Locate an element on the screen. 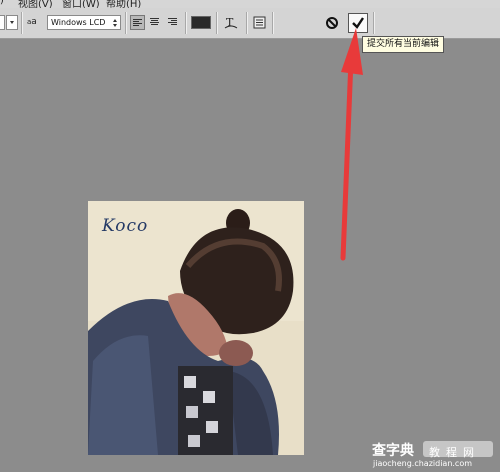 This screenshot has width=500, height=472. watermark-url: jiaocheng.chazidian.com is located at coordinates (423, 463).